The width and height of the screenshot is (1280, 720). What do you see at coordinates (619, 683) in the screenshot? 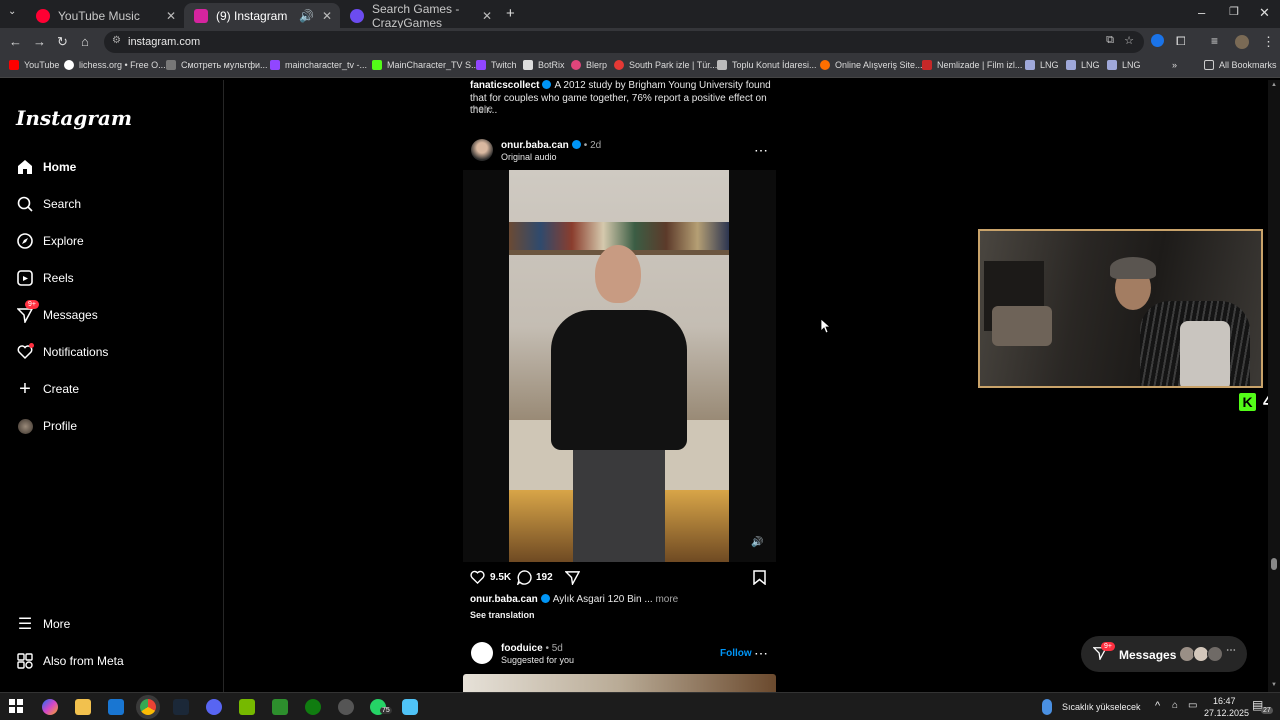
I see `next-post-media` at bounding box center [619, 683].